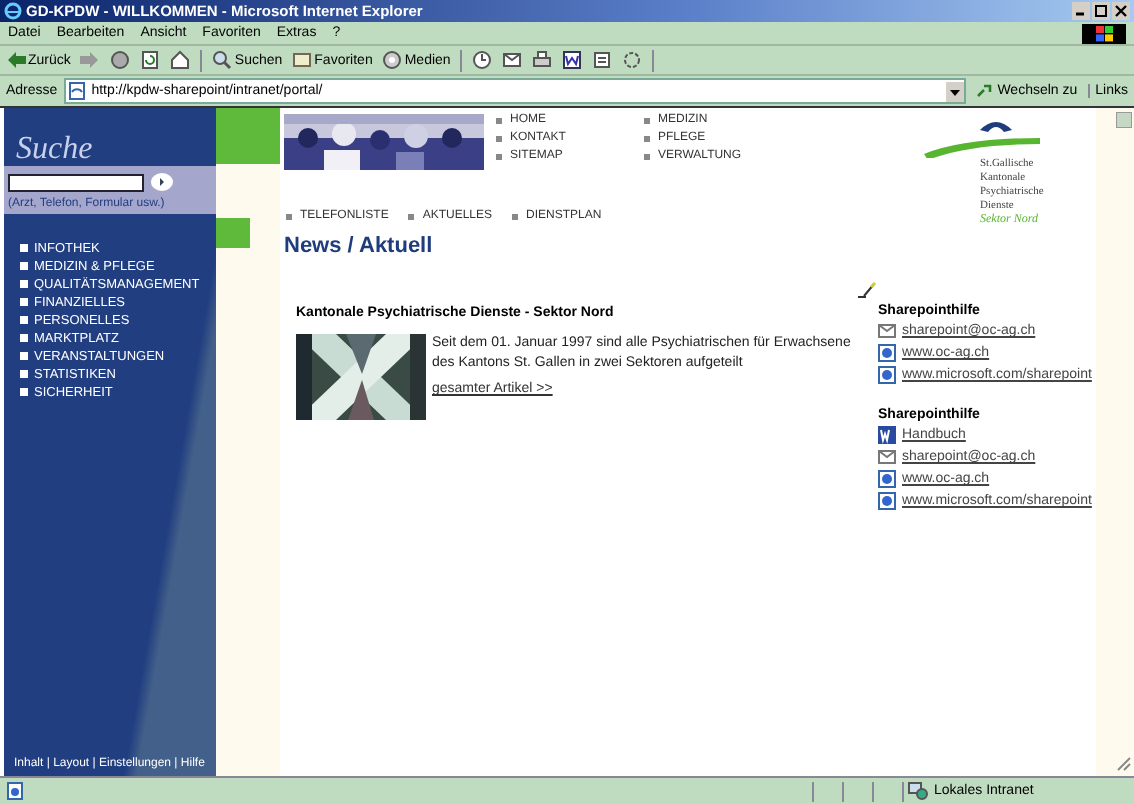 This screenshot has width=1134, height=804. I want to click on scroll-handle-icon, so click(1124, 120).